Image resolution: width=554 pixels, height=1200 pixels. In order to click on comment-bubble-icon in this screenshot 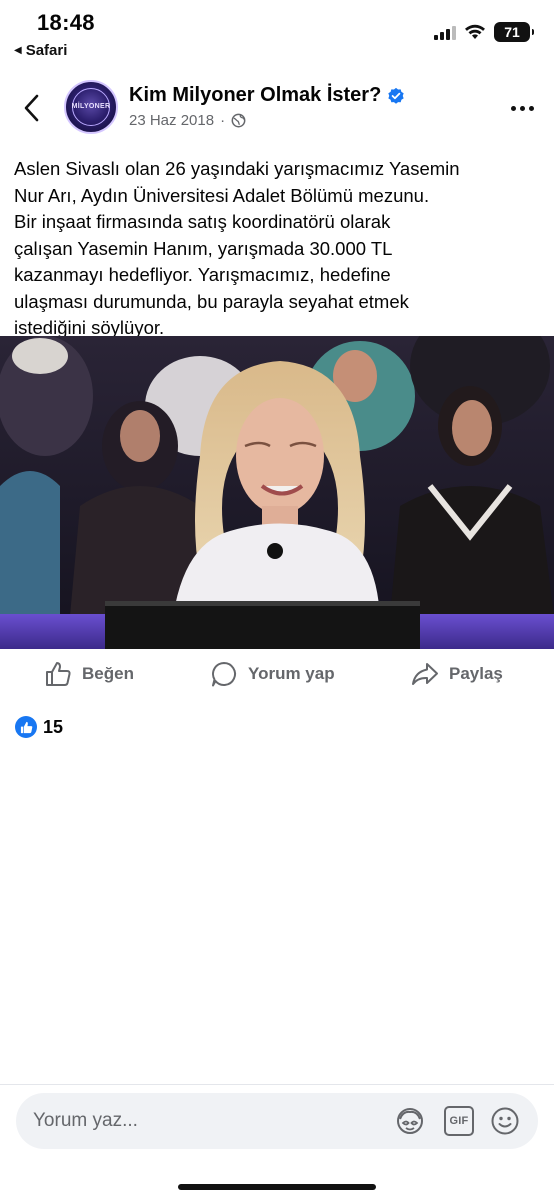, I will do `click(224, 674)`.